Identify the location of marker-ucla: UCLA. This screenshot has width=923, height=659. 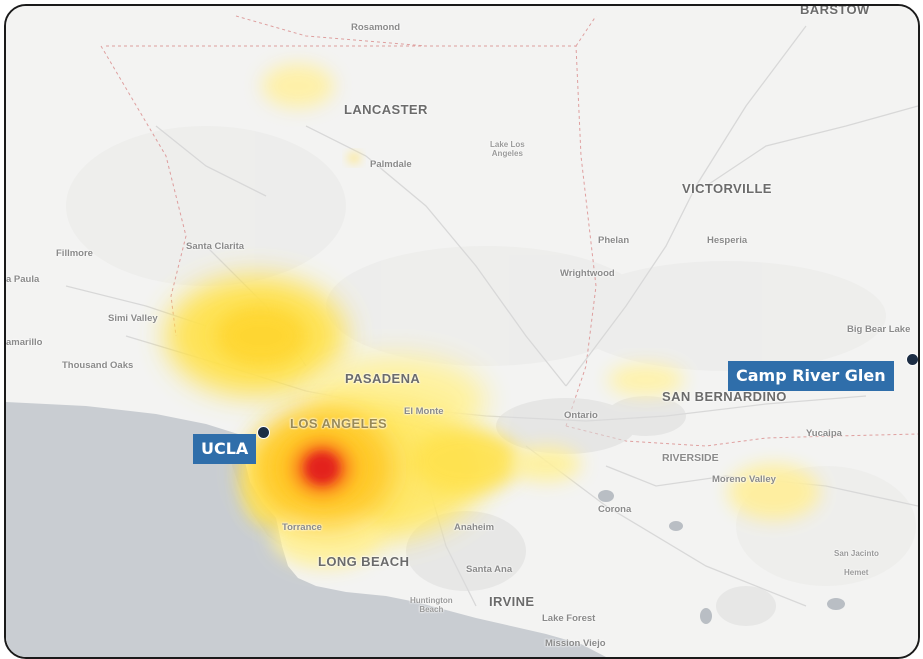
(225, 449).